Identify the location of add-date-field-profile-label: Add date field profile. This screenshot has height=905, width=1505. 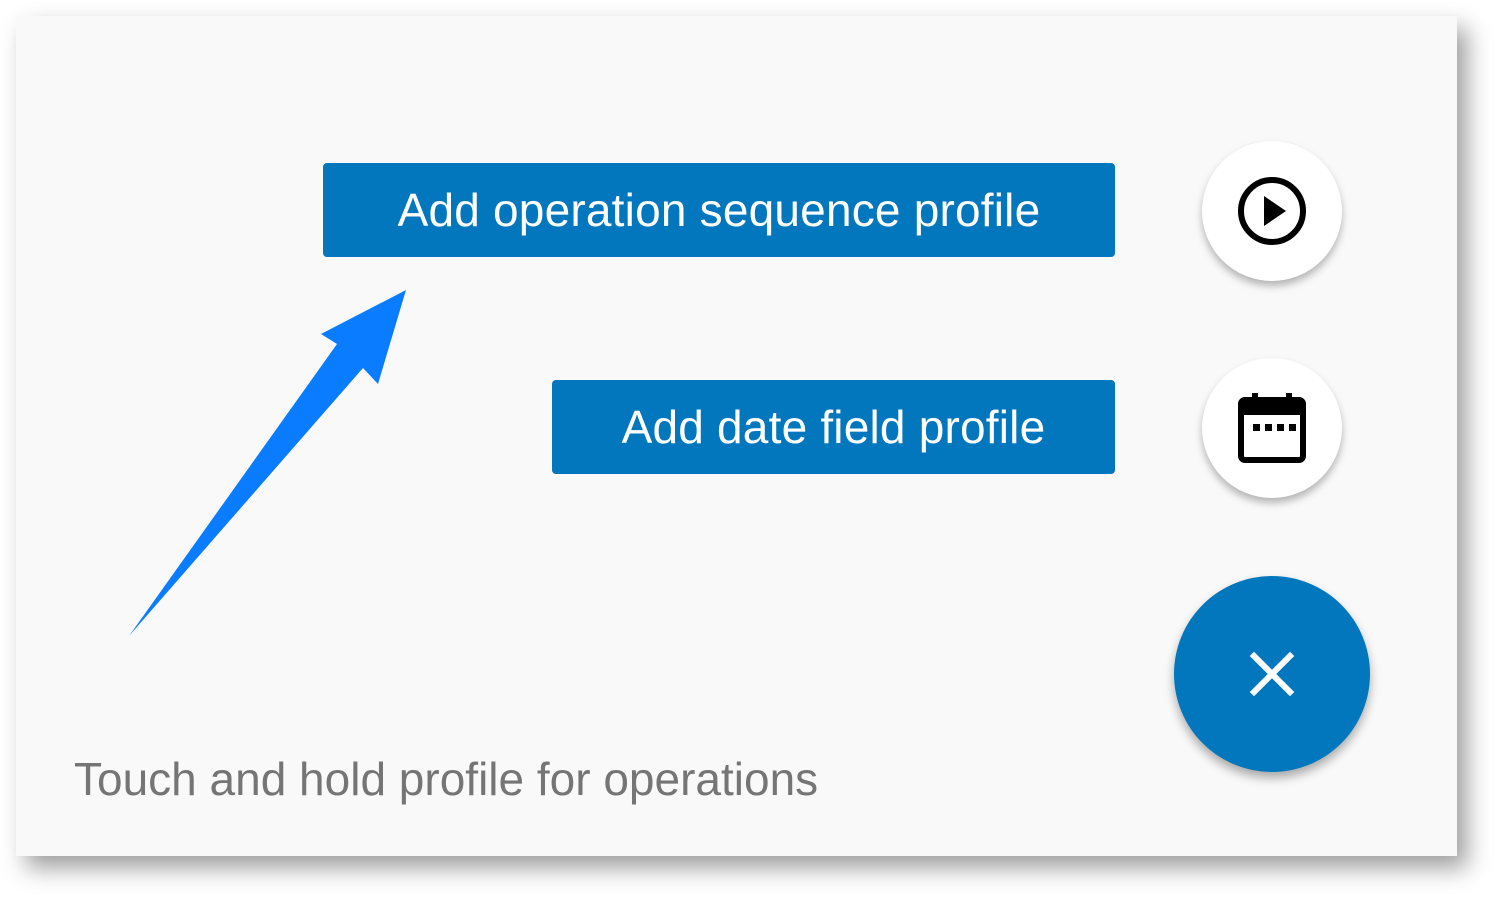
(833, 427).